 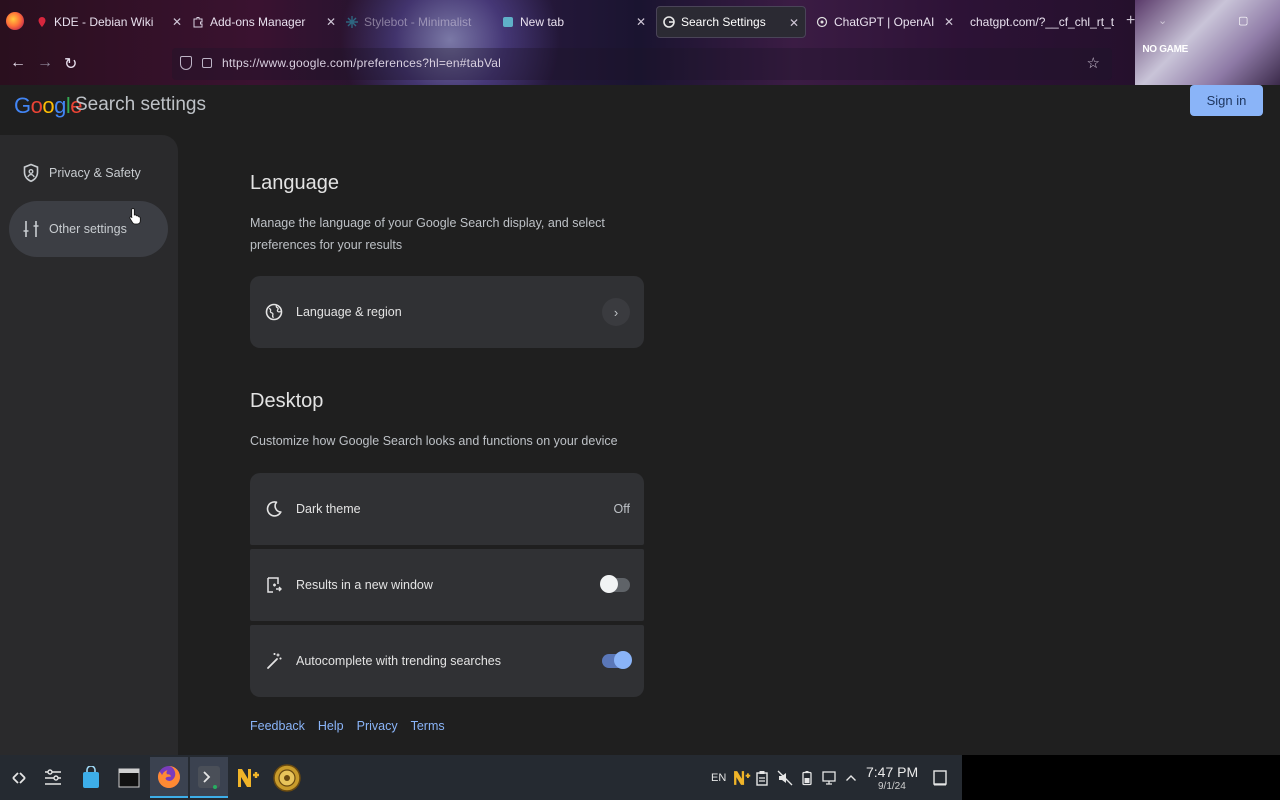 What do you see at coordinates (762, 777) in the screenshot?
I see `clipboard-icon` at bounding box center [762, 777].